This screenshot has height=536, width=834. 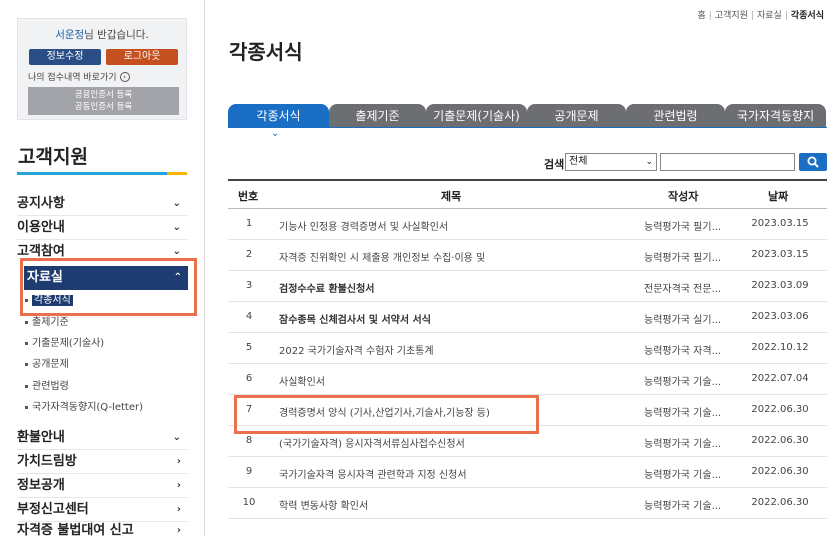 What do you see at coordinates (249, 409) in the screenshot?
I see `row-num: 7` at bounding box center [249, 409].